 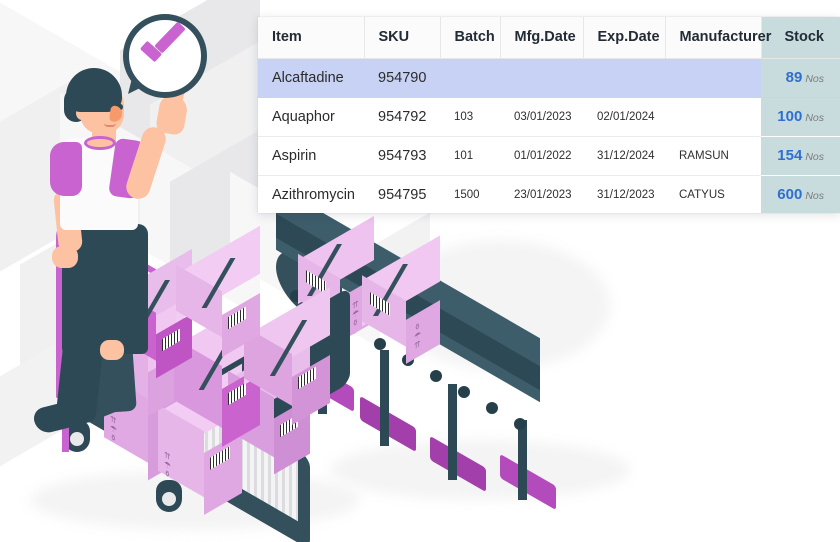 I want to click on stock-value: 100, so click(x=790, y=116).